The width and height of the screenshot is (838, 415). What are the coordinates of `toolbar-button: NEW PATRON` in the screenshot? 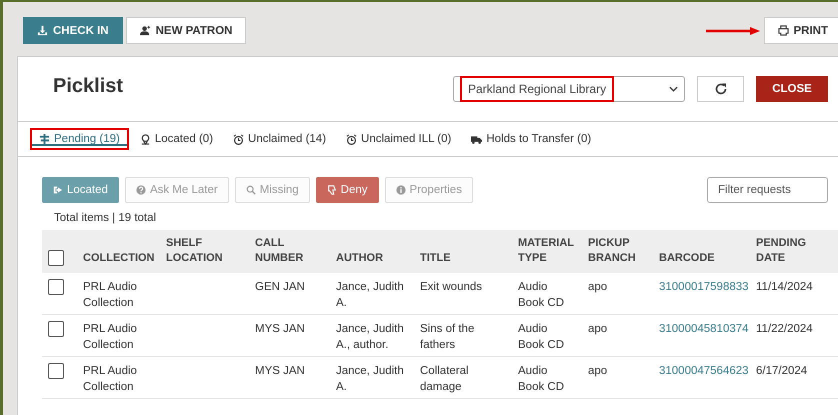 It's located at (186, 30).